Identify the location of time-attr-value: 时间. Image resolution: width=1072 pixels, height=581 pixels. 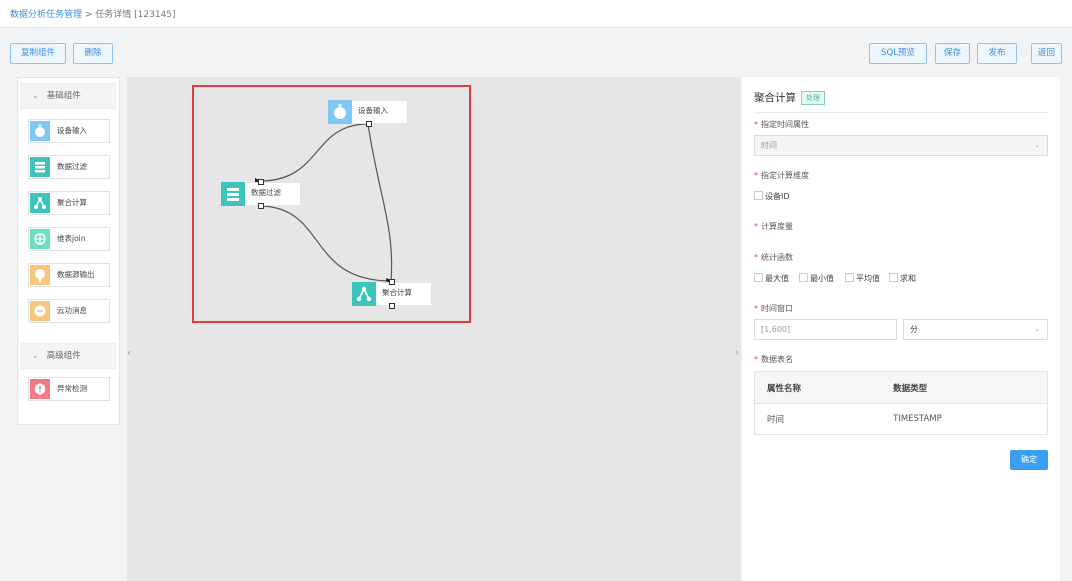
(769, 145).